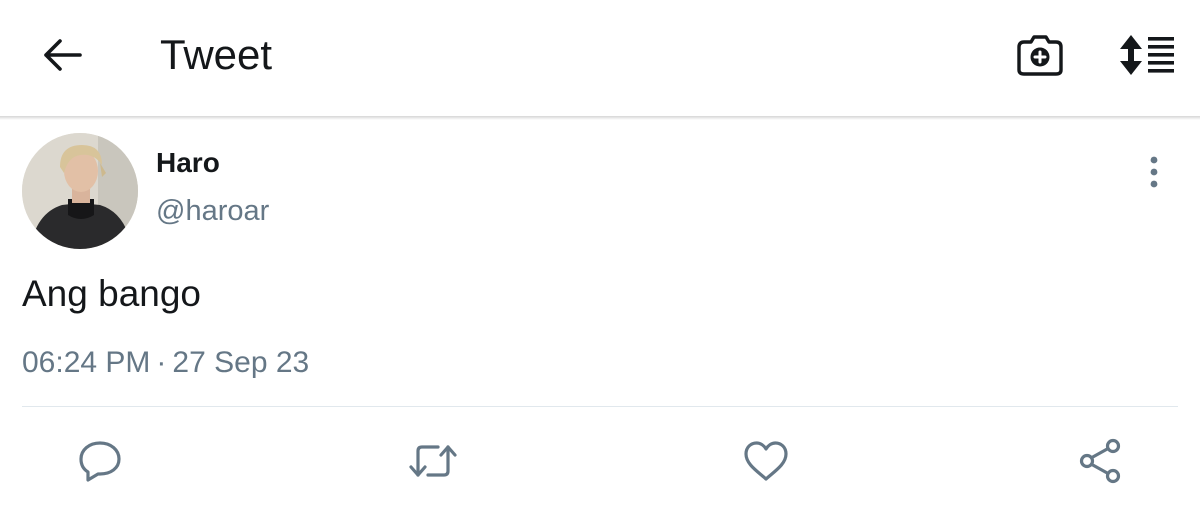 This screenshot has height=513, width=1200. I want to click on retweet-icon, so click(433, 461).